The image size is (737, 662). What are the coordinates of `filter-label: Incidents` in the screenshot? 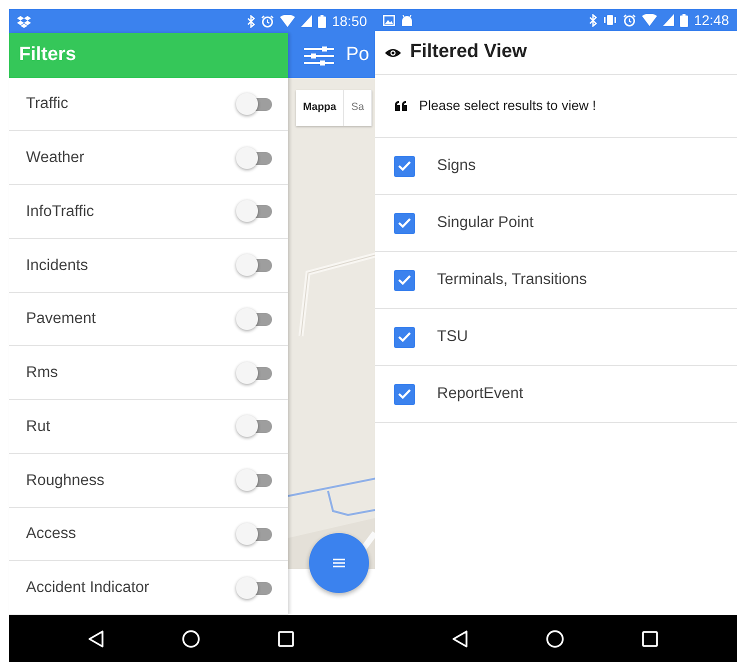 It's located at (57, 266).